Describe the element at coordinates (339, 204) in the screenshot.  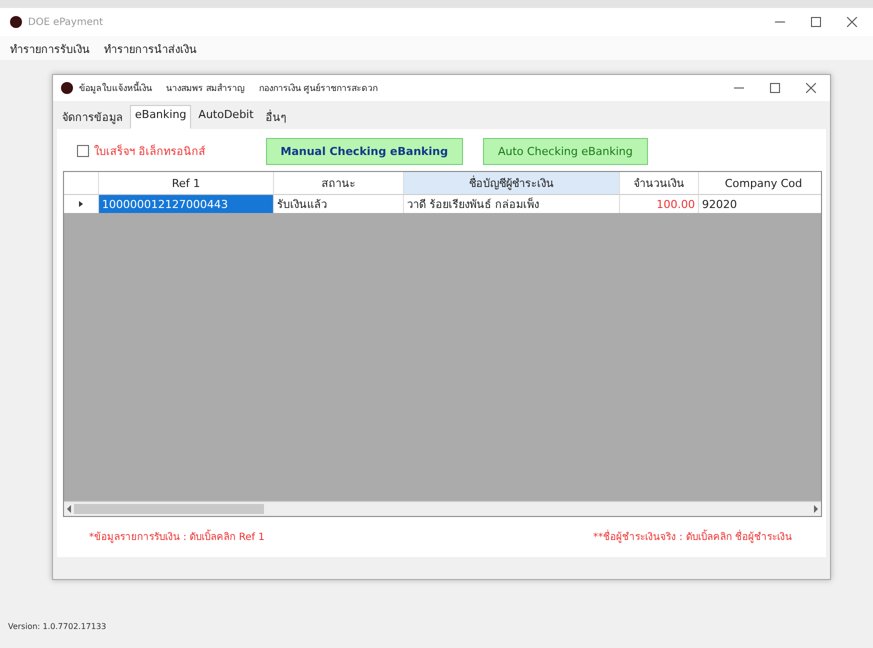
I see `table-cell: รับเงินแล้ว` at that location.